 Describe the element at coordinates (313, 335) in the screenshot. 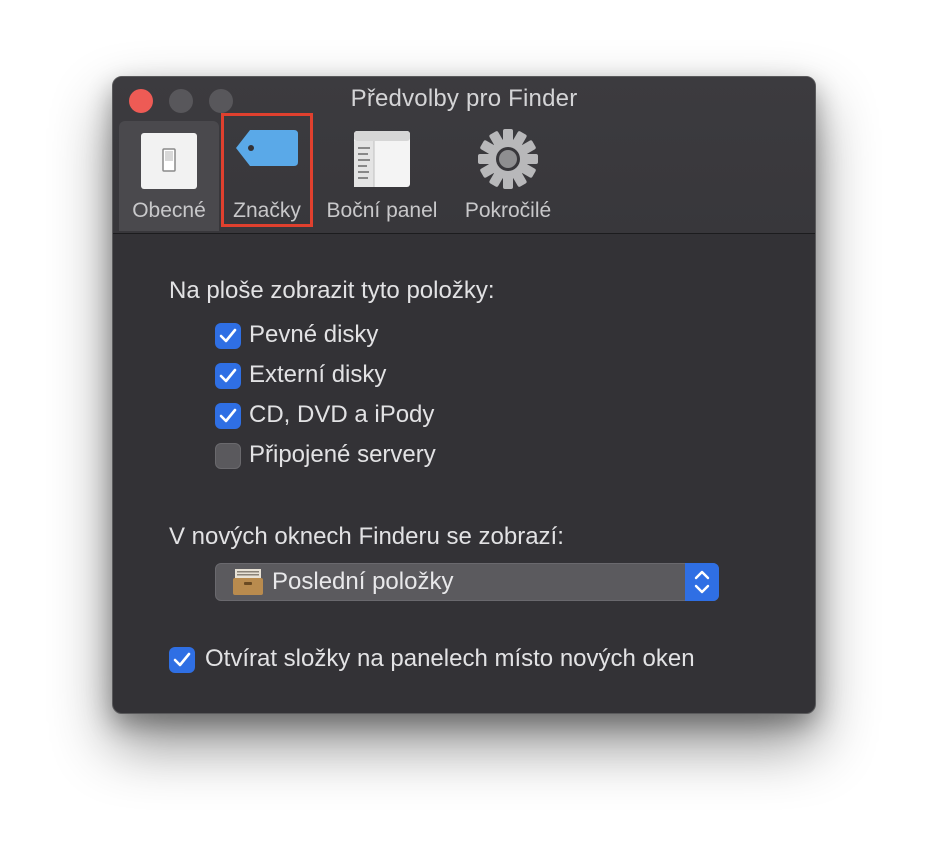

I see `hard-disks-label: Pevné disky` at that location.